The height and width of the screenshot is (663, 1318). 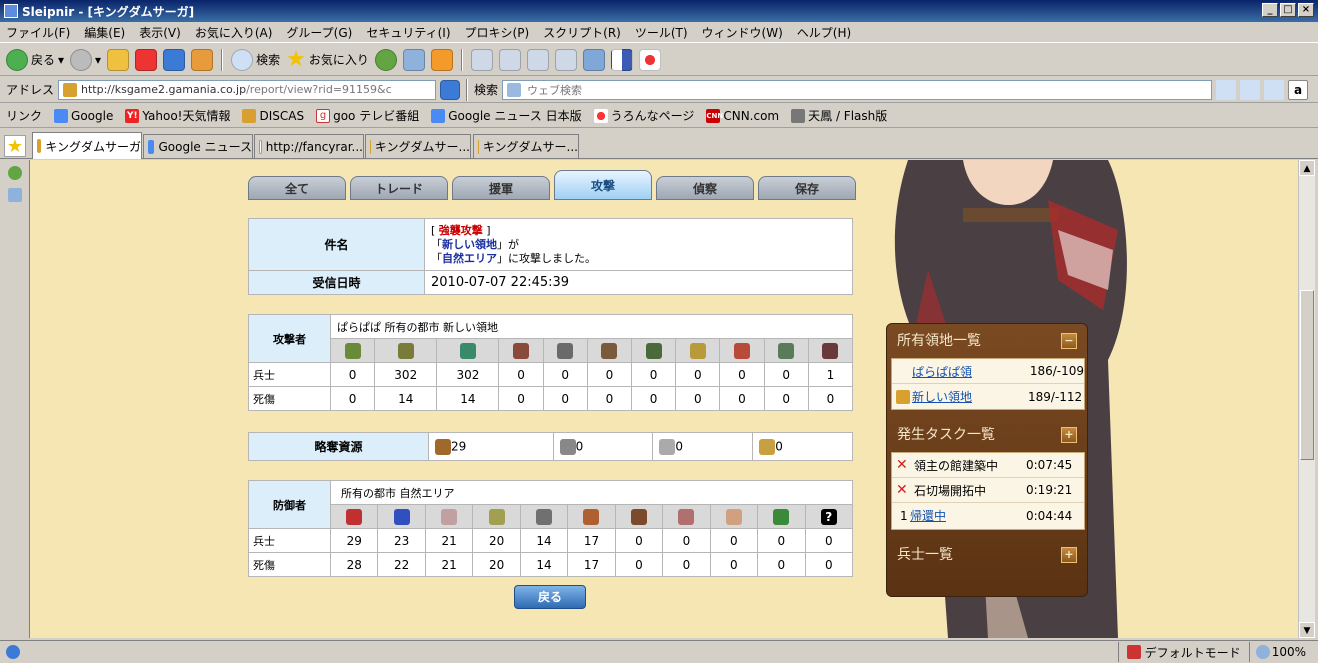 I want to click on menu-favorites: お気に入り(A), so click(x=234, y=32).